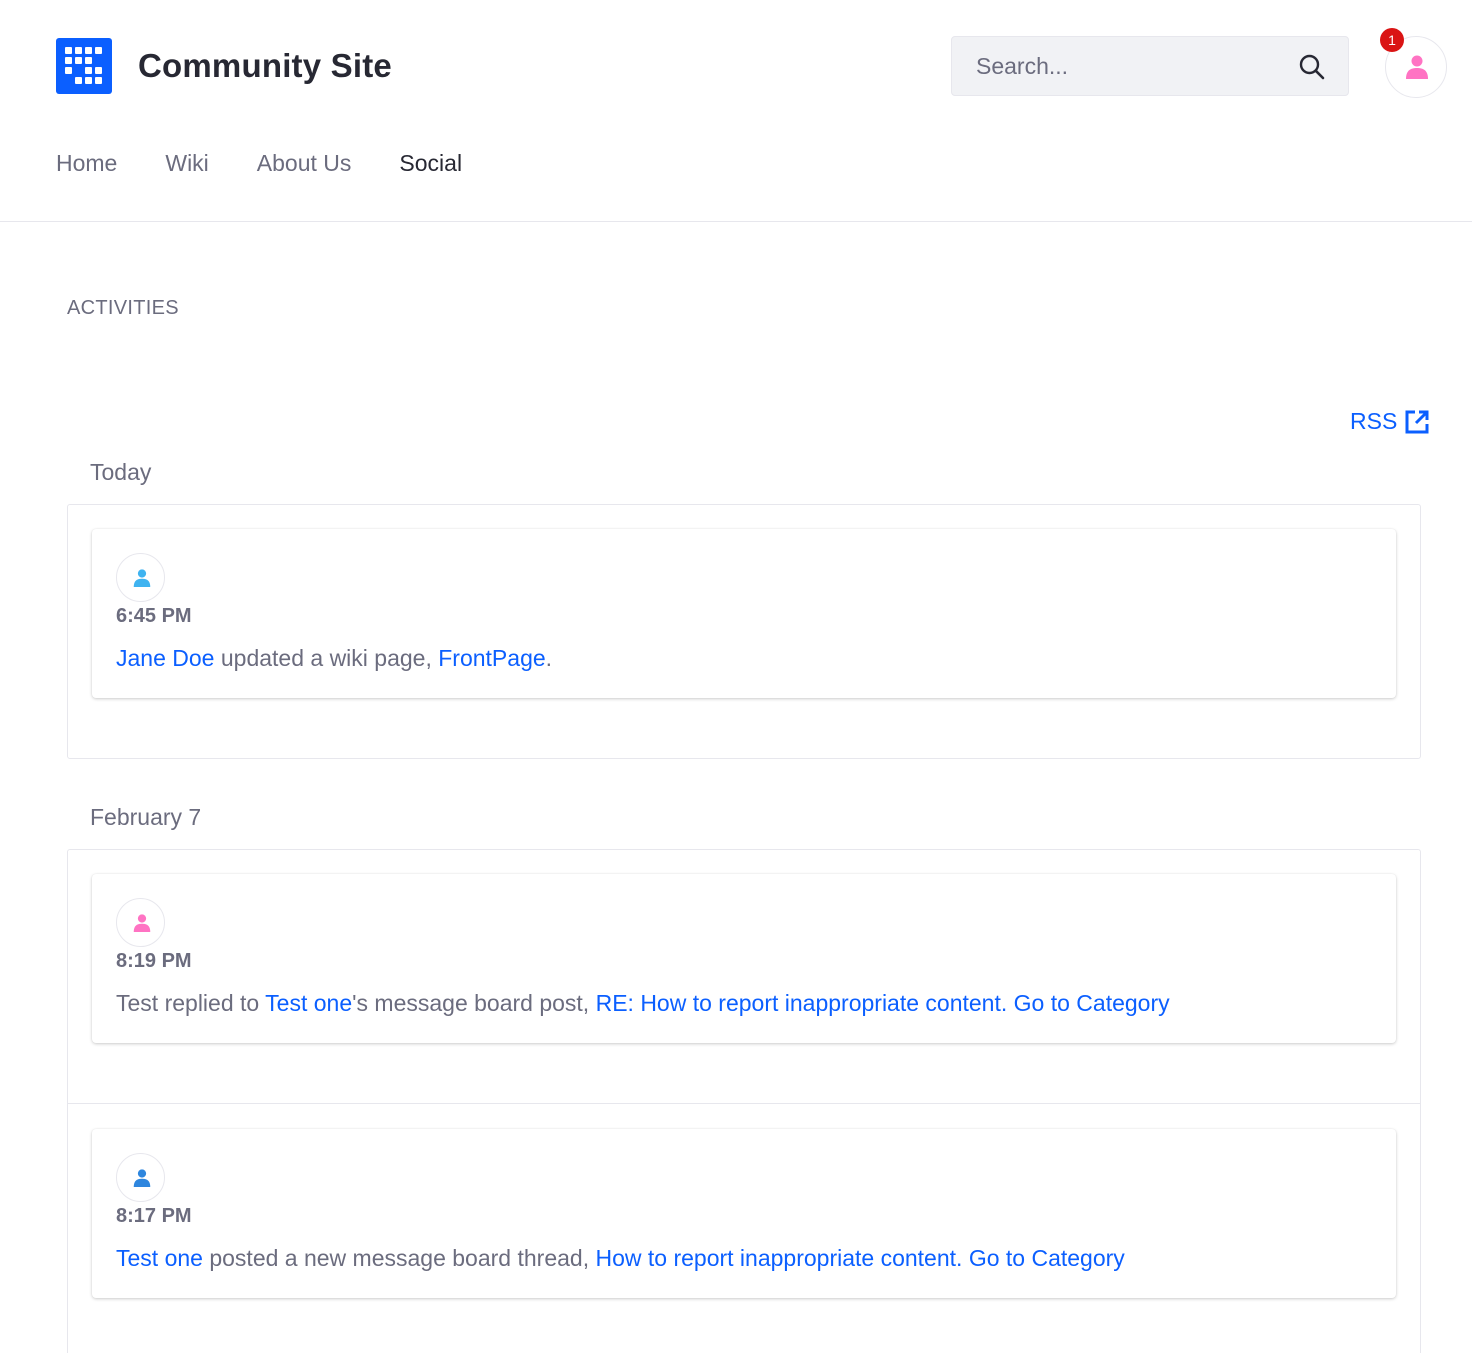 The image size is (1472, 1353). What do you see at coordinates (84, 66) in the screenshot?
I see `site-logo-icon` at bounding box center [84, 66].